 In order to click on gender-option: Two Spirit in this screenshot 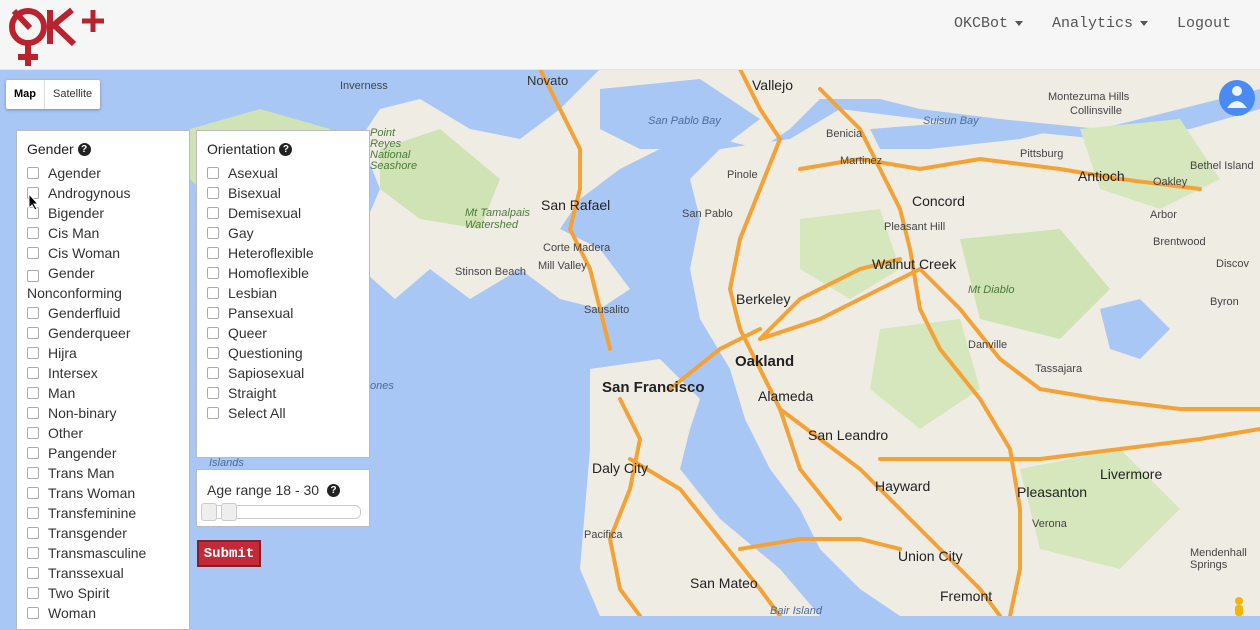, I will do `click(108, 593)`.